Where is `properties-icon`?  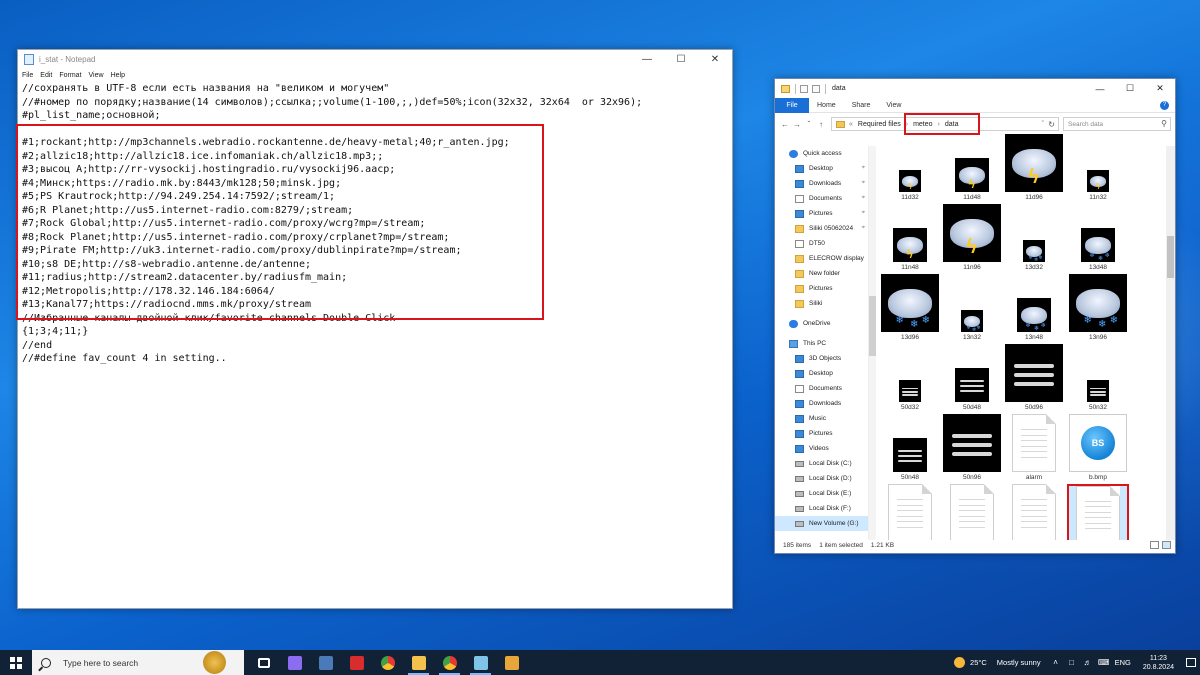
properties-icon is located at coordinates (804, 88).